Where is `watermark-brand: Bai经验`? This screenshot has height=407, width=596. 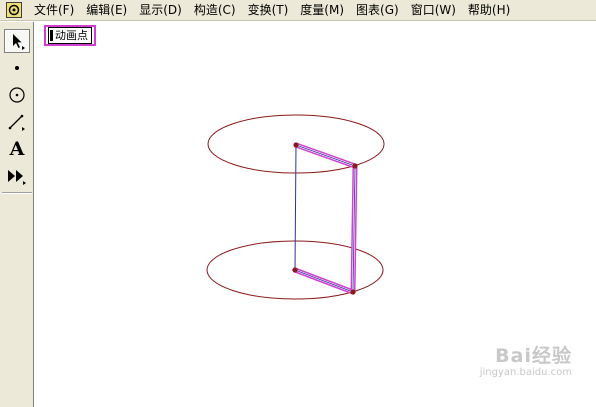
watermark-brand: Bai经验 is located at coordinates (533, 356).